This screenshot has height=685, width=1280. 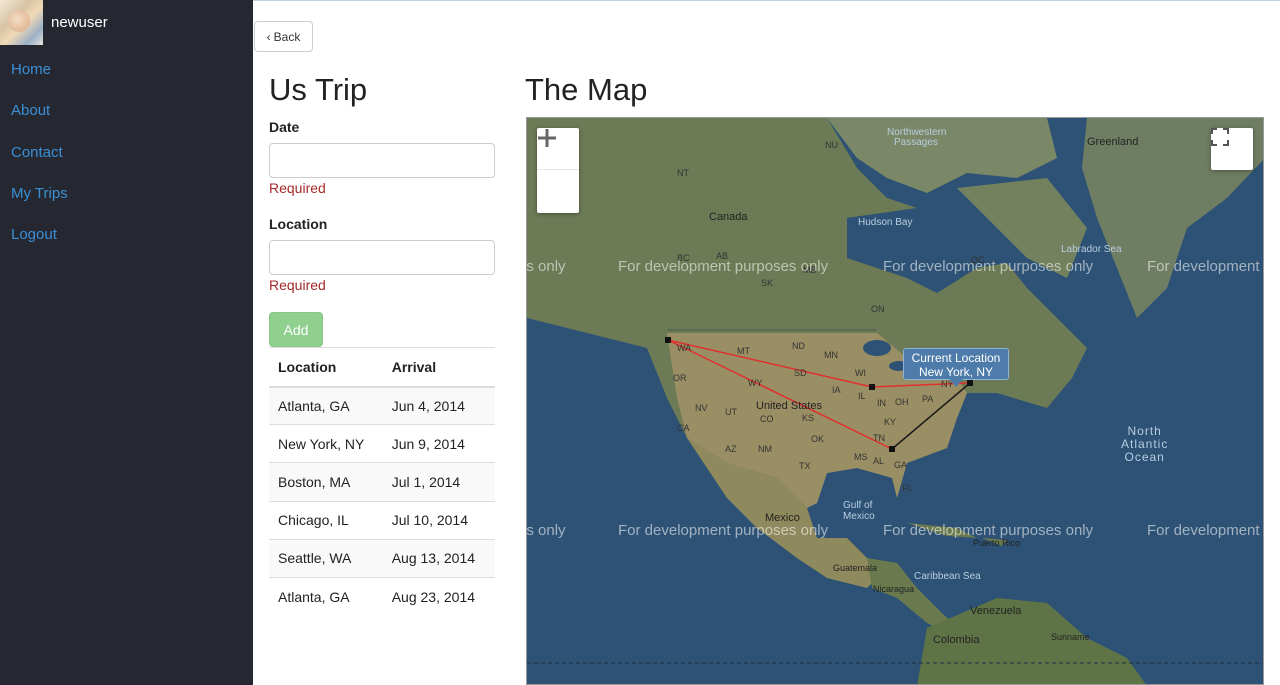 What do you see at coordinates (1220, 137) in the screenshot?
I see `fullscreen-icon` at bounding box center [1220, 137].